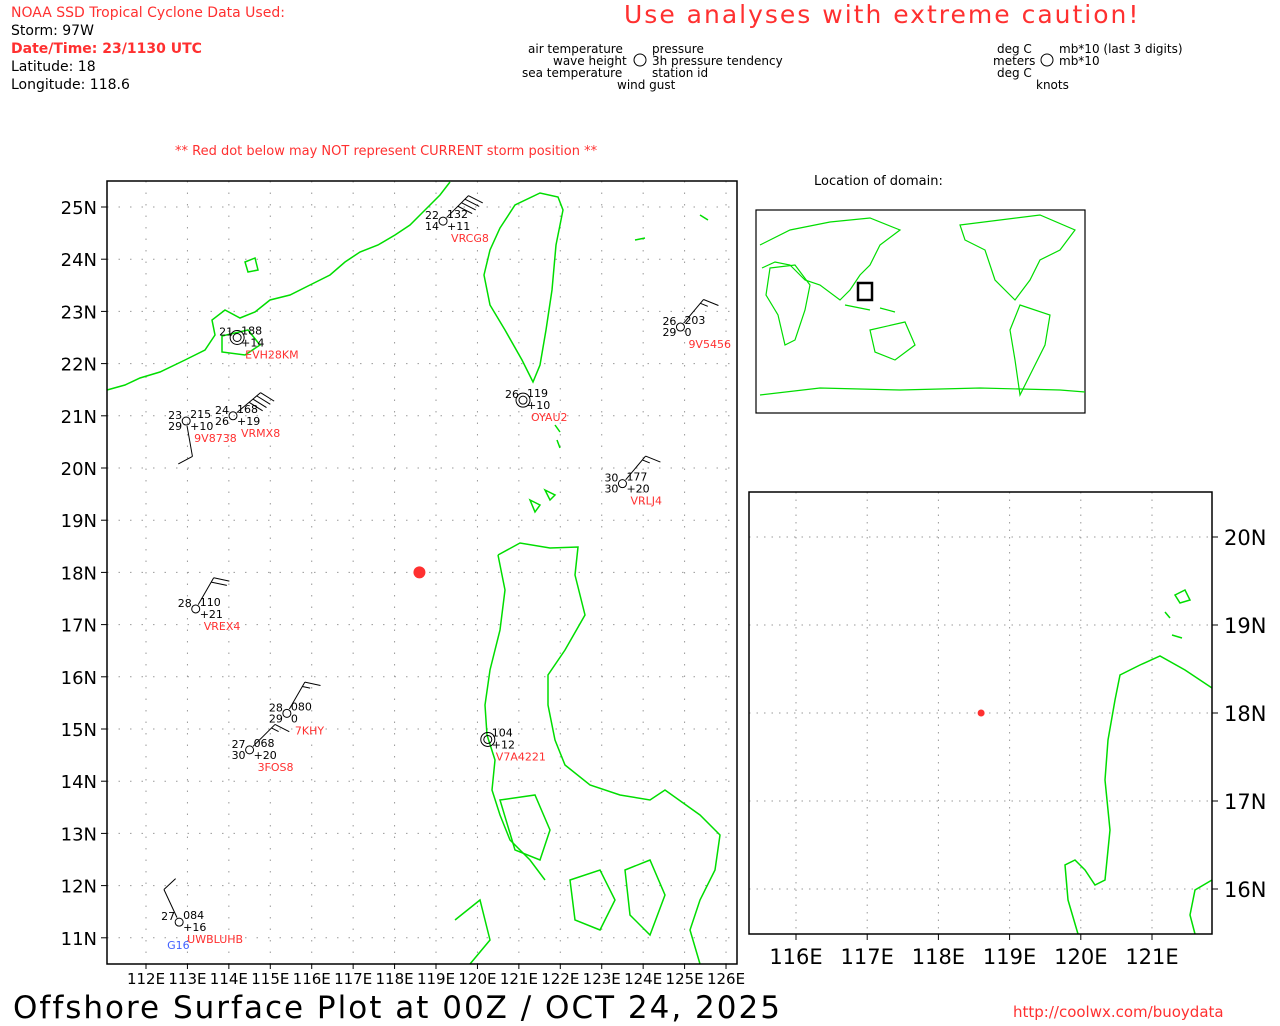 The width and height of the screenshot is (1280, 1026). What do you see at coordinates (1245, 626) in the screenshot?
I see `inset-lat-label: 19N` at bounding box center [1245, 626].